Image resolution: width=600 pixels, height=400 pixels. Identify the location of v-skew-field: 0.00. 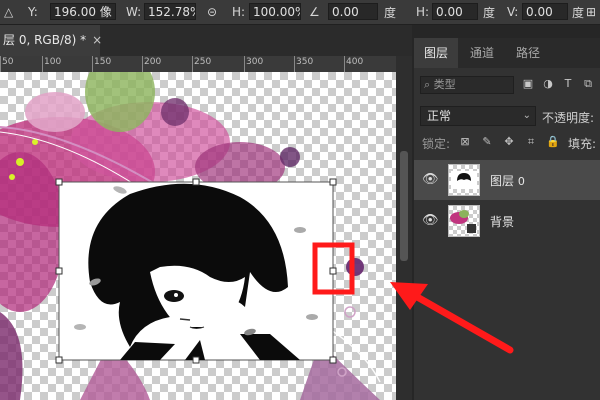
(545, 11).